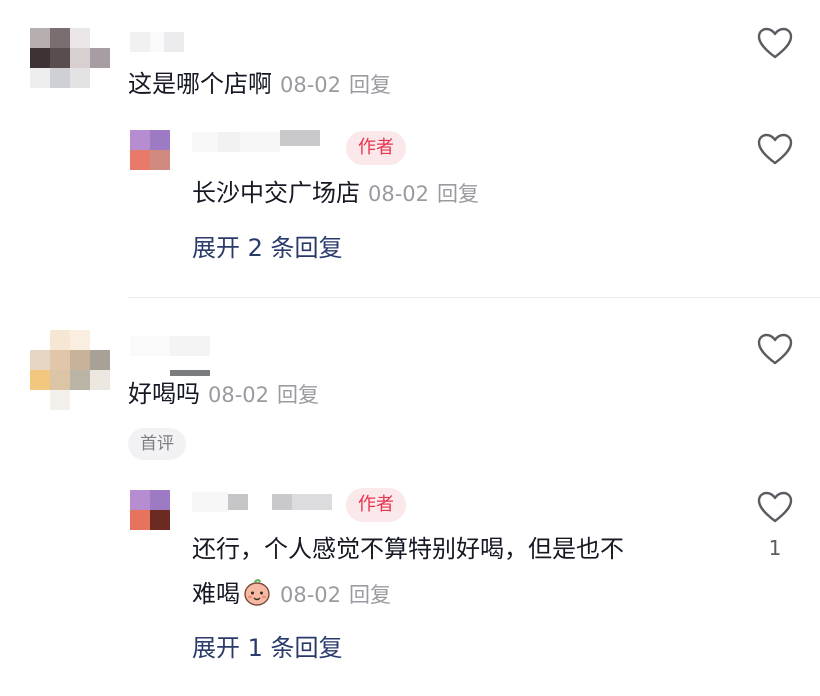 The width and height of the screenshot is (820, 696). I want to click on reply-body-line1: 还行，个人感觉不算特别好喝，但是也不, so click(408, 549).